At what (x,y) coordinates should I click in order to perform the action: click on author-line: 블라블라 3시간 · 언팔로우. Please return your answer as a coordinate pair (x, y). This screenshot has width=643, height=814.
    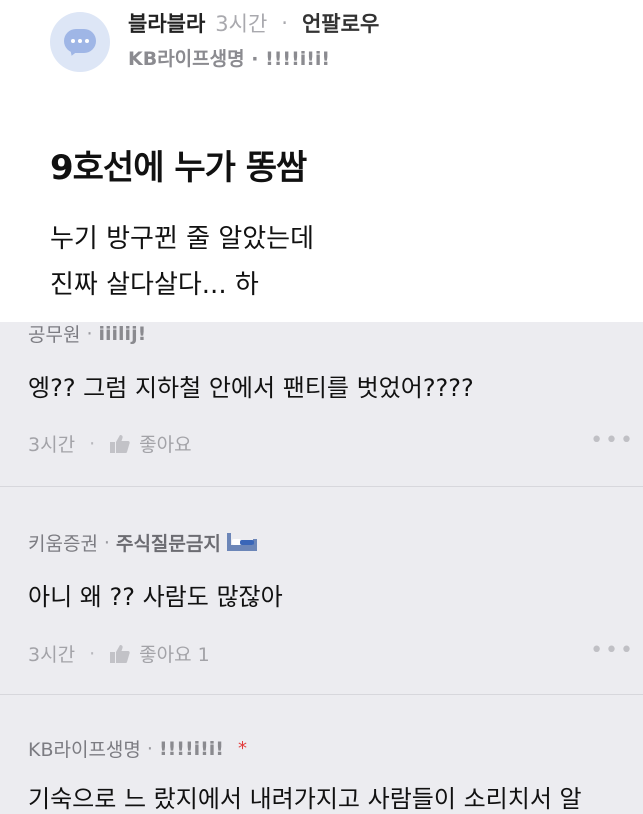
    Looking at the image, I should click on (253, 23).